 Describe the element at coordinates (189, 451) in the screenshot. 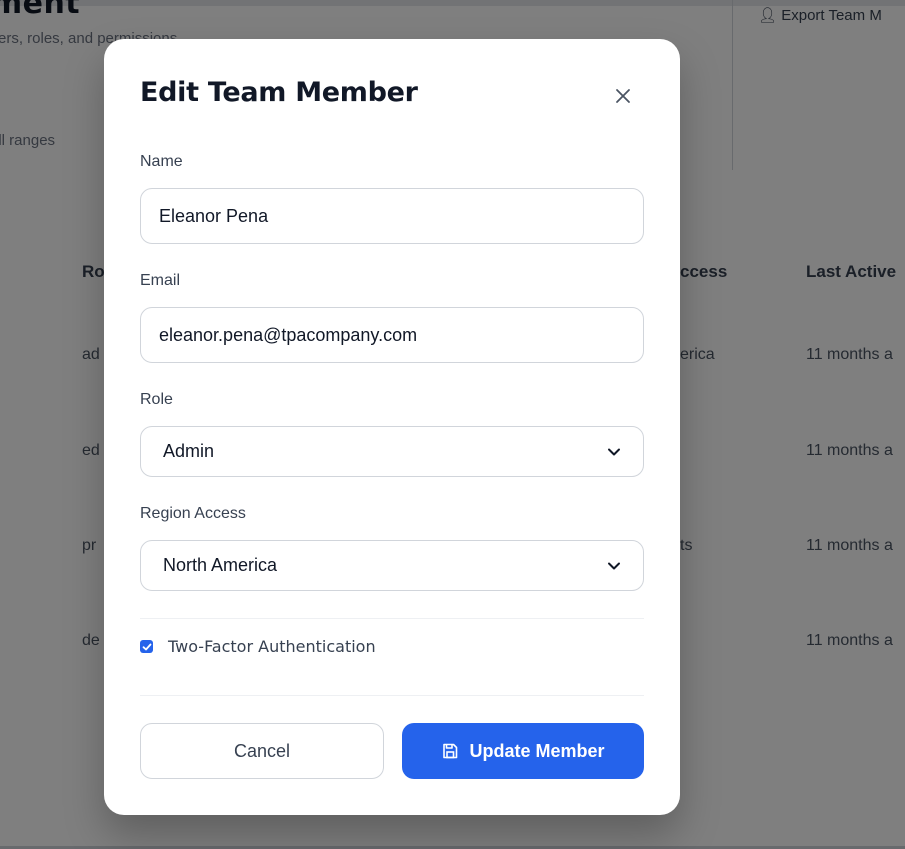

I see `role-select-value: Admin` at that location.